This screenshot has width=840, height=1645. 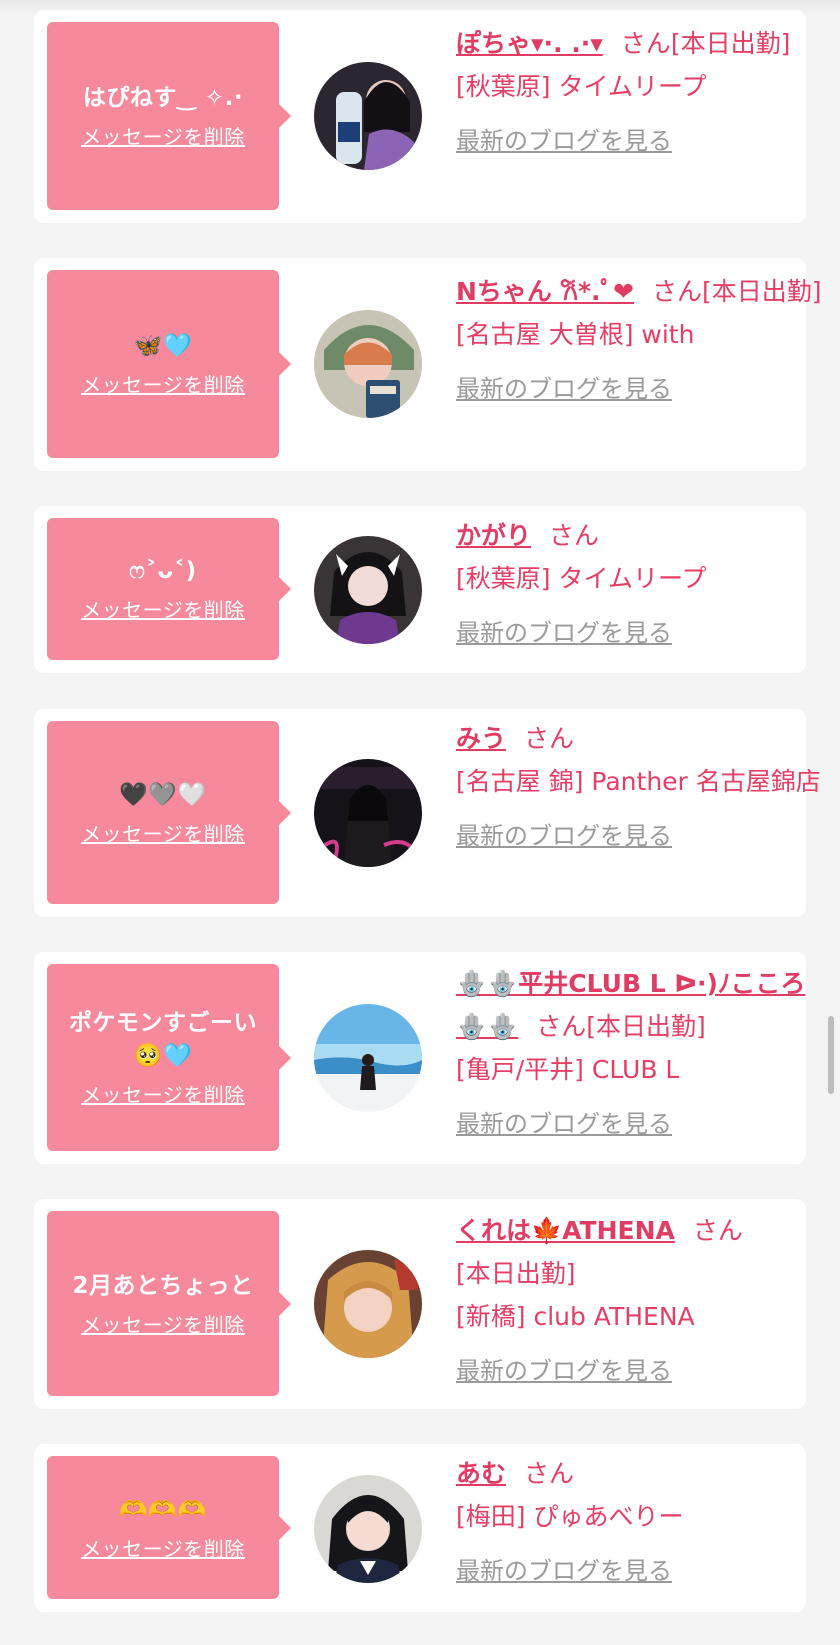 I want to click on message-text: ポケモンすごーい🥺🩵, so click(x=163, y=1039).